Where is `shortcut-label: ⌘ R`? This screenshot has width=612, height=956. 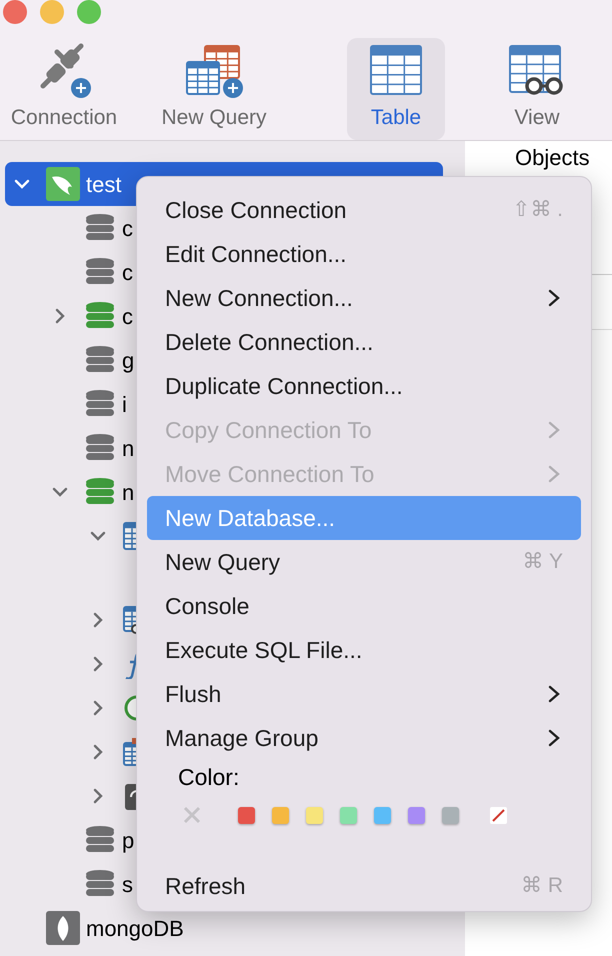 shortcut-label: ⌘ R is located at coordinates (542, 886).